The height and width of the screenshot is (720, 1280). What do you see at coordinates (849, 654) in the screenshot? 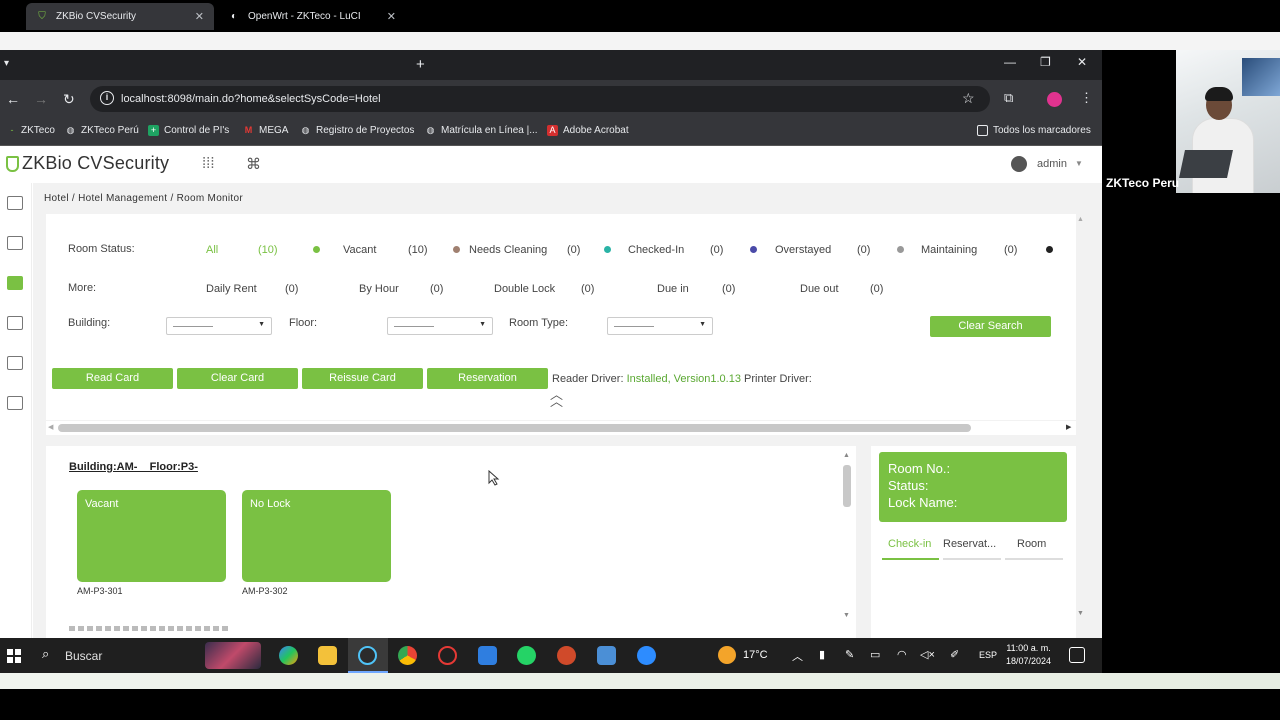
I see `pen-icon: ✎` at bounding box center [849, 654].